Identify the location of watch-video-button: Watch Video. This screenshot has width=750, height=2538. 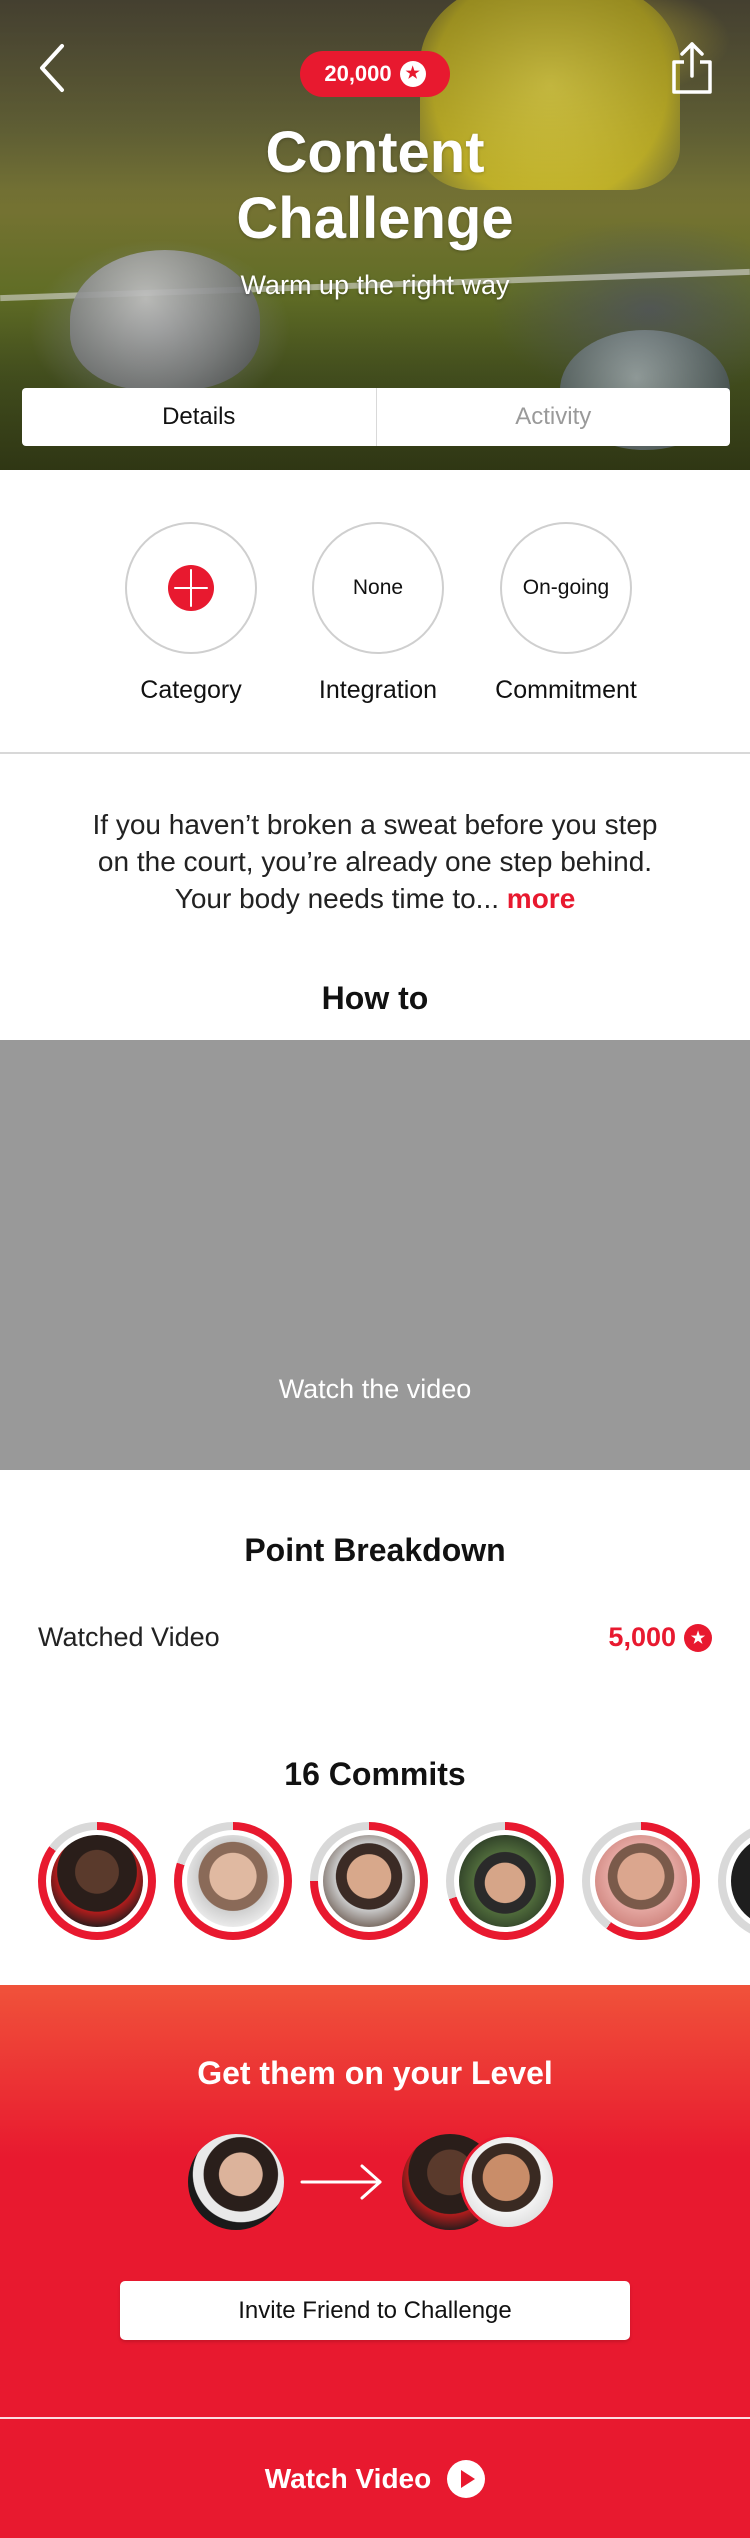
(375, 2477).